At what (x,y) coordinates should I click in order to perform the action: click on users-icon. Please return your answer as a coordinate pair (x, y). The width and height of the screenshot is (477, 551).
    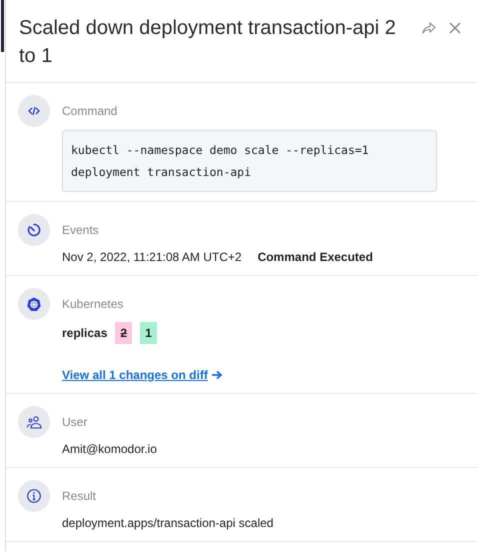
    Looking at the image, I should click on (34, 422).